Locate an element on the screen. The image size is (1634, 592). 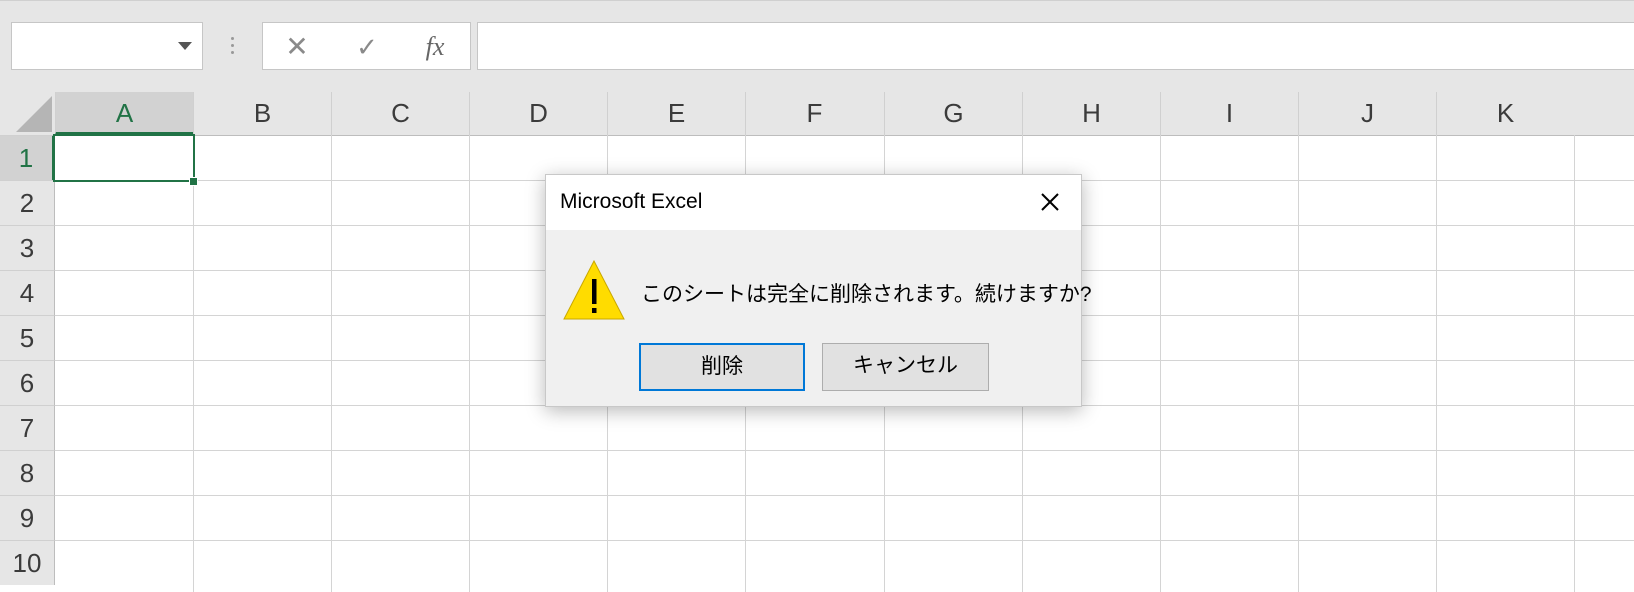
select-all-button is located at coordinates (27, 113).